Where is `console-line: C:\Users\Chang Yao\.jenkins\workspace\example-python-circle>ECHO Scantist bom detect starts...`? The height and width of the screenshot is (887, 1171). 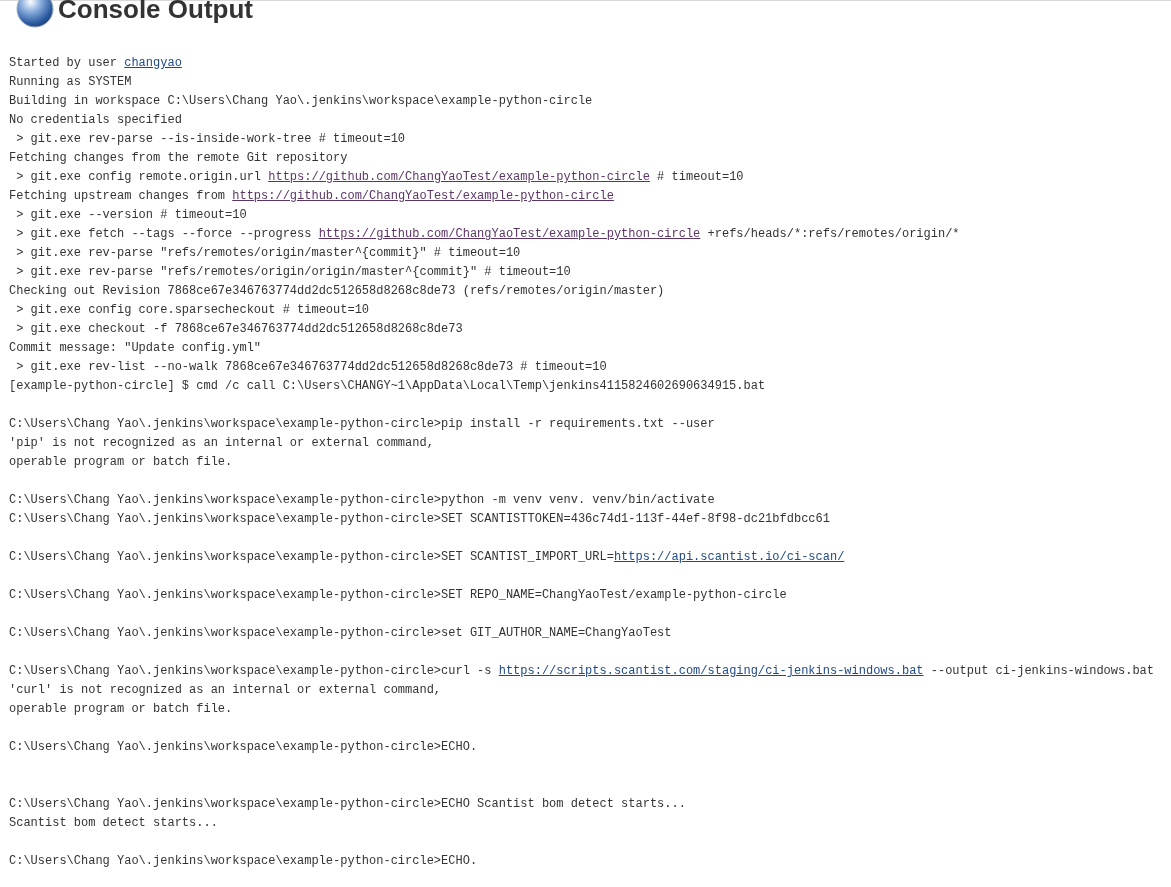 console-line: C:\Users\Chang Yao\.jenkins\workspace\example-python-circle>ECHO Scantist bom detect starts... is located at coordinates (348, 804).